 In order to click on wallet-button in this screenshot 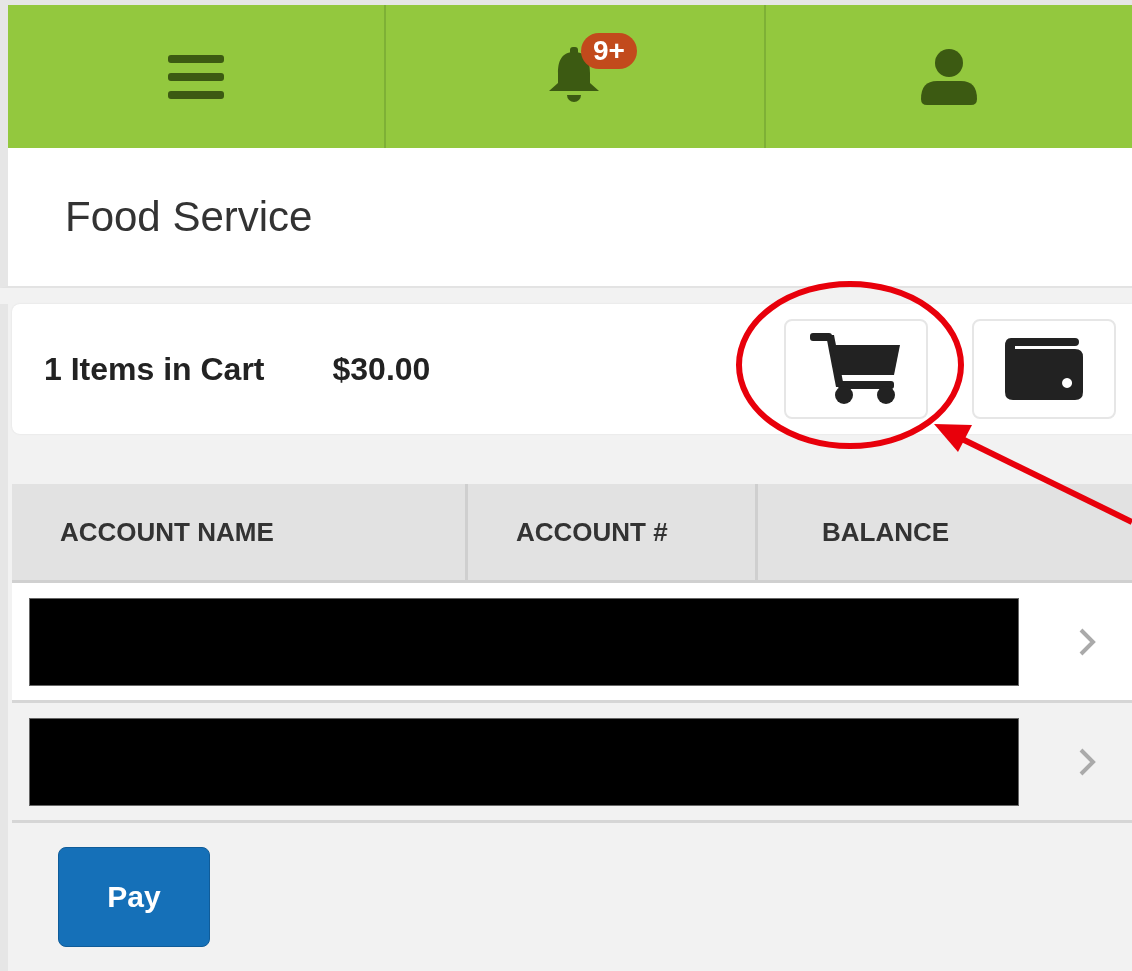, I will do `click(1044, 369)`.